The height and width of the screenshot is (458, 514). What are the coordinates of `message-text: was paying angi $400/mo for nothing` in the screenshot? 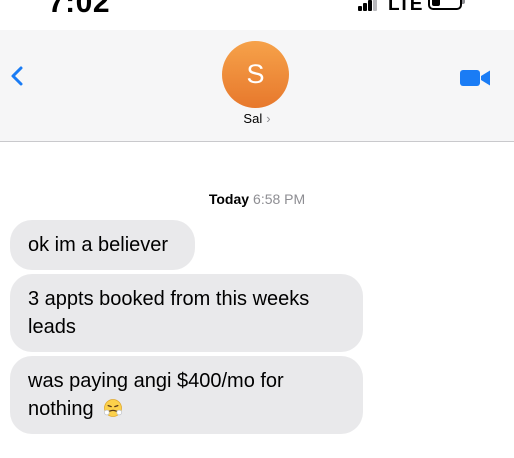 It's located at (156, 395).